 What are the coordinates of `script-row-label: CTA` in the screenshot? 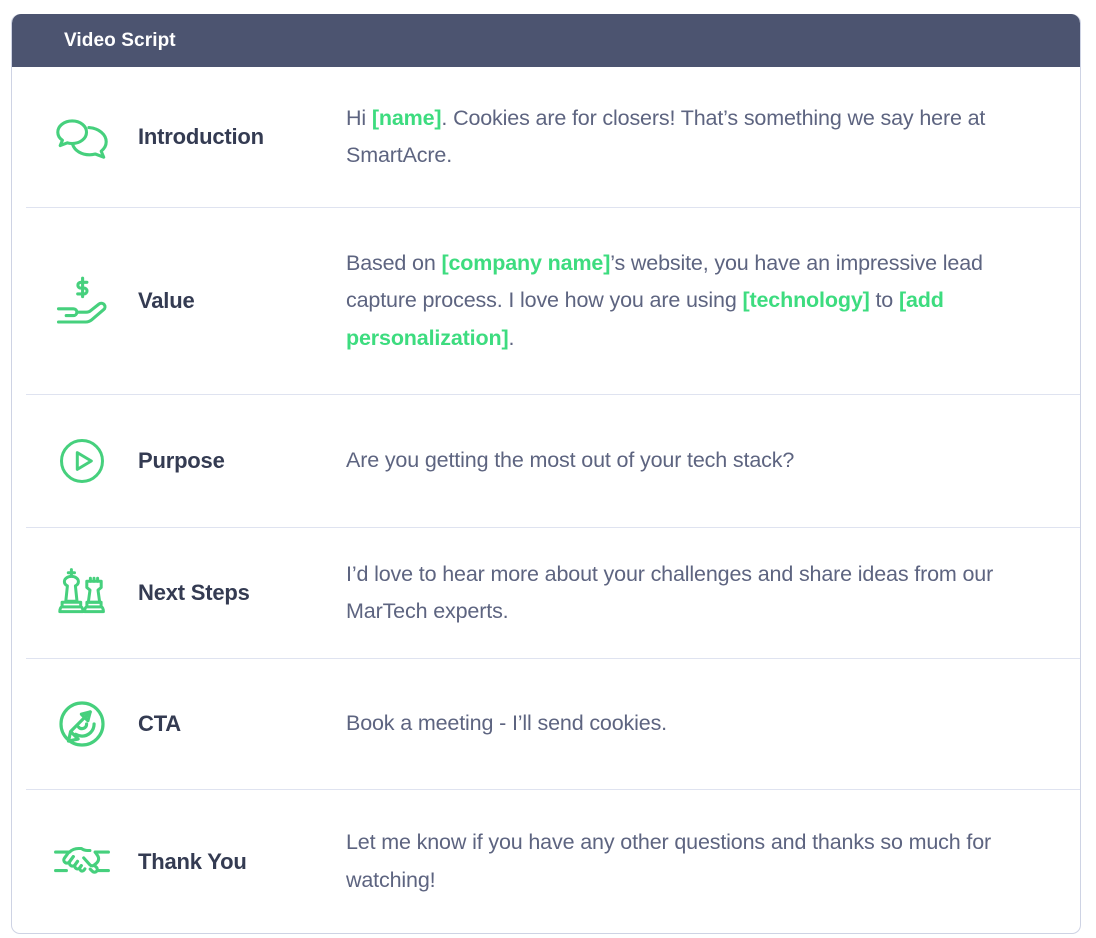 It's located at (159, 723).